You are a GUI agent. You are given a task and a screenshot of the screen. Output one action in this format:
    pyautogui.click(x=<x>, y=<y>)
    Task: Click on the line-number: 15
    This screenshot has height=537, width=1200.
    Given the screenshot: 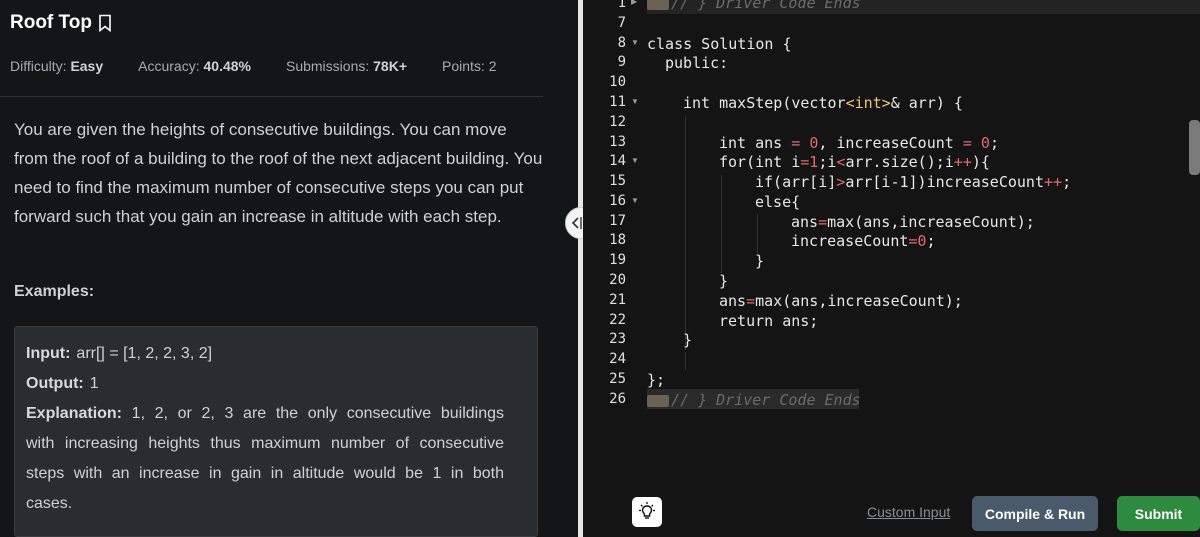 What is the action you would take?
    pyautogui.click(x=617, y=181)
    